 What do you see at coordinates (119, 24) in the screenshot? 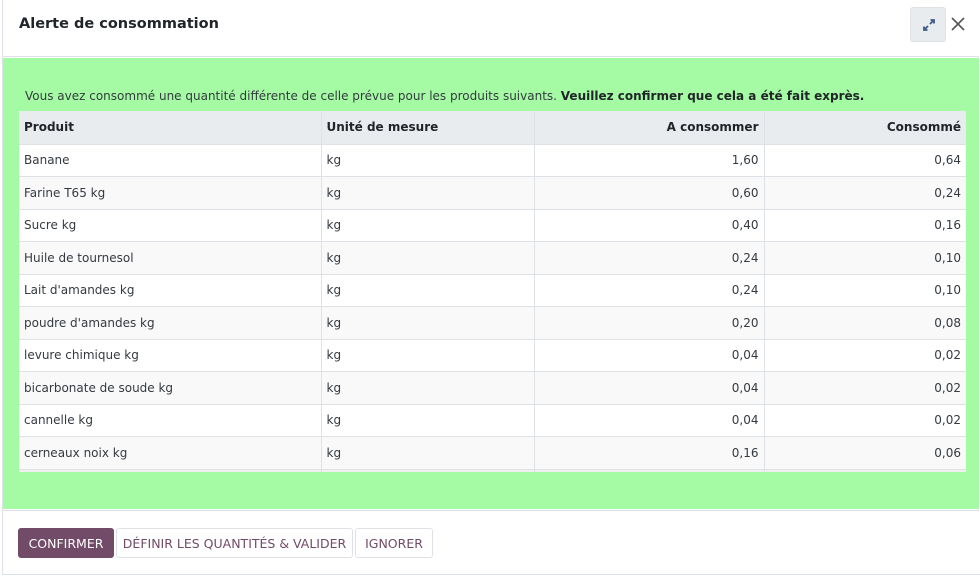
I see `dialog-title: Alerte de consommation` at bounding box center [119, 24].